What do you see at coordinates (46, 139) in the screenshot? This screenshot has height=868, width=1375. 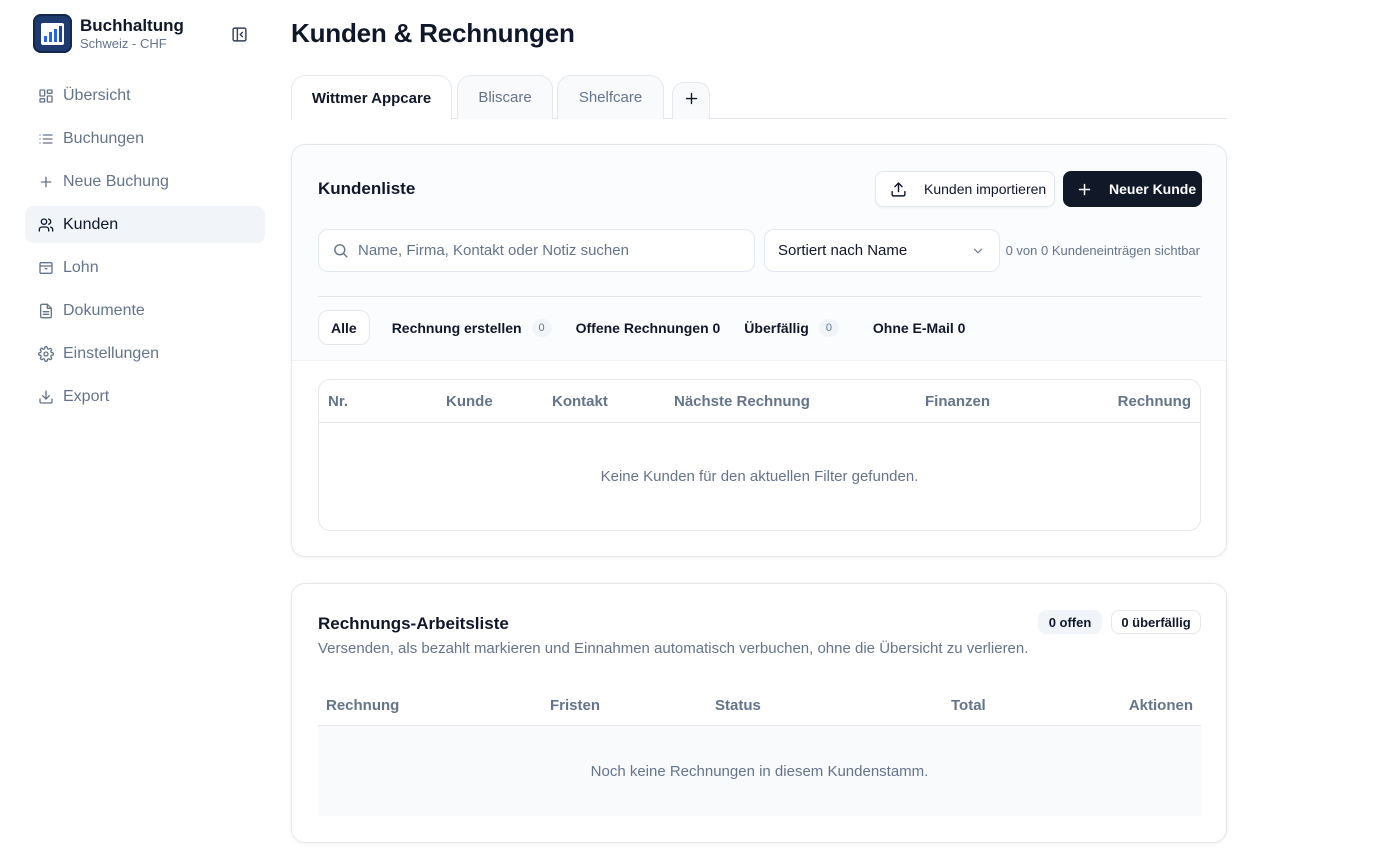 I see `list-icon` at bounding box center [46, 139].